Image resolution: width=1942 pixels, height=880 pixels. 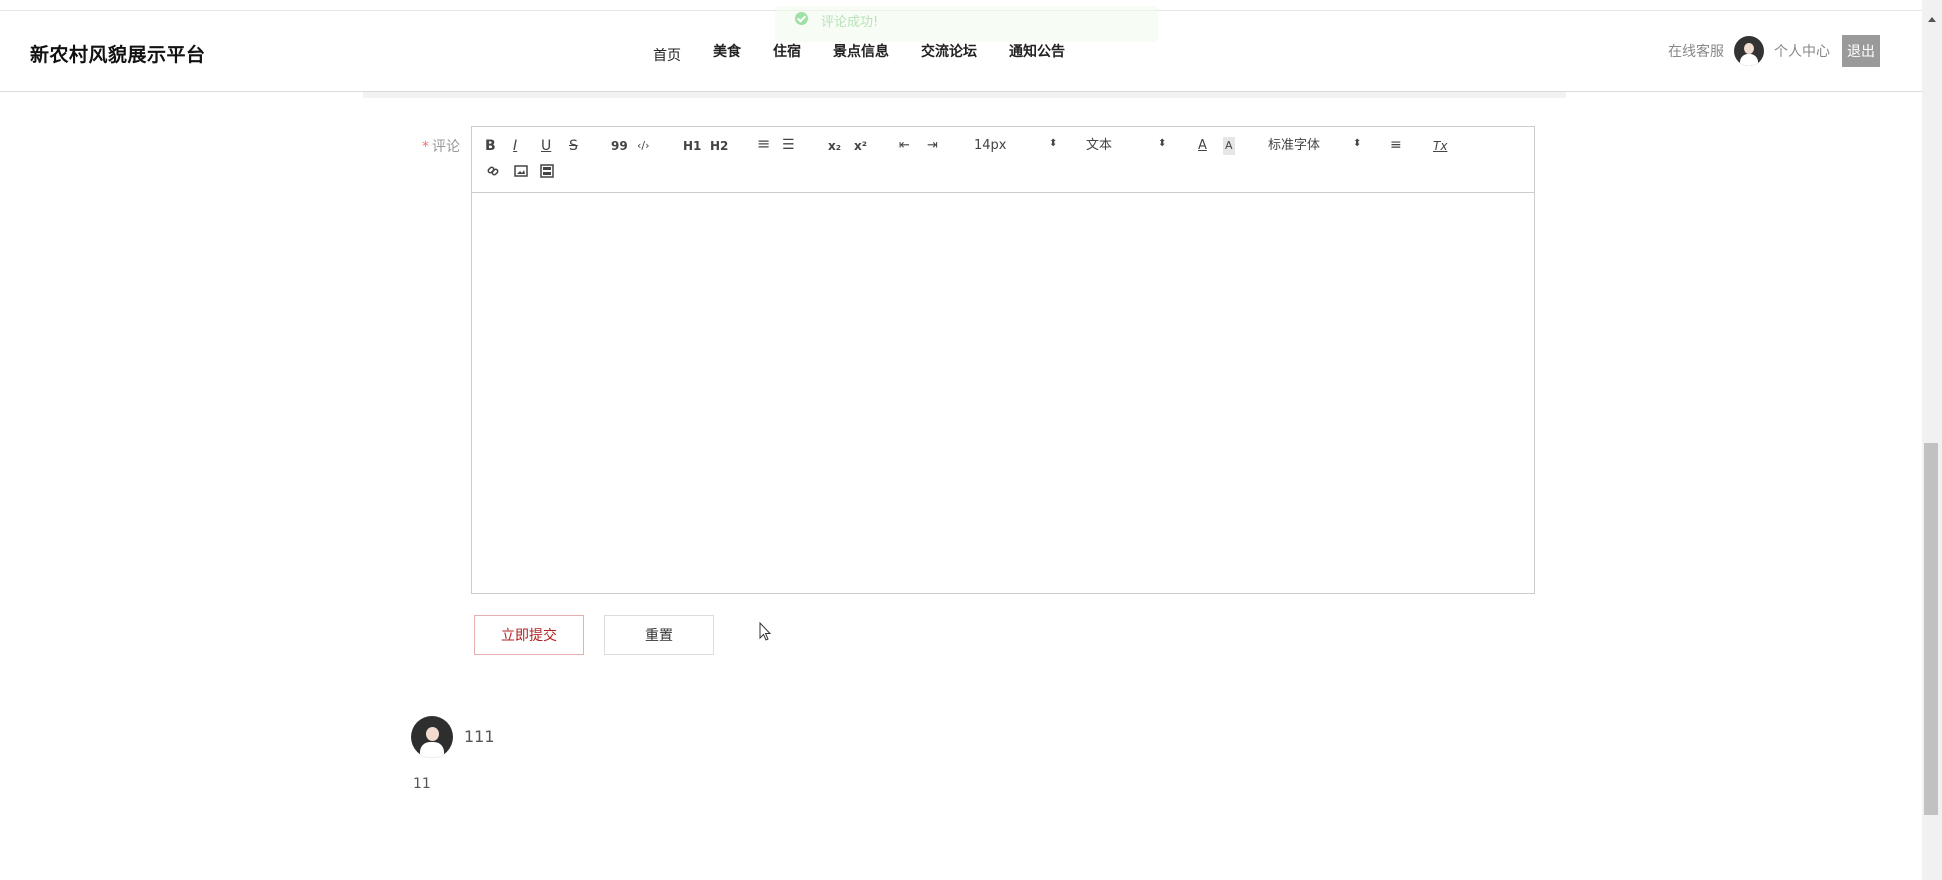 What do you see at coordinates (432, 734) in the screenshot?
I see `comment-avatar-face` at bounding box center [432, 734].